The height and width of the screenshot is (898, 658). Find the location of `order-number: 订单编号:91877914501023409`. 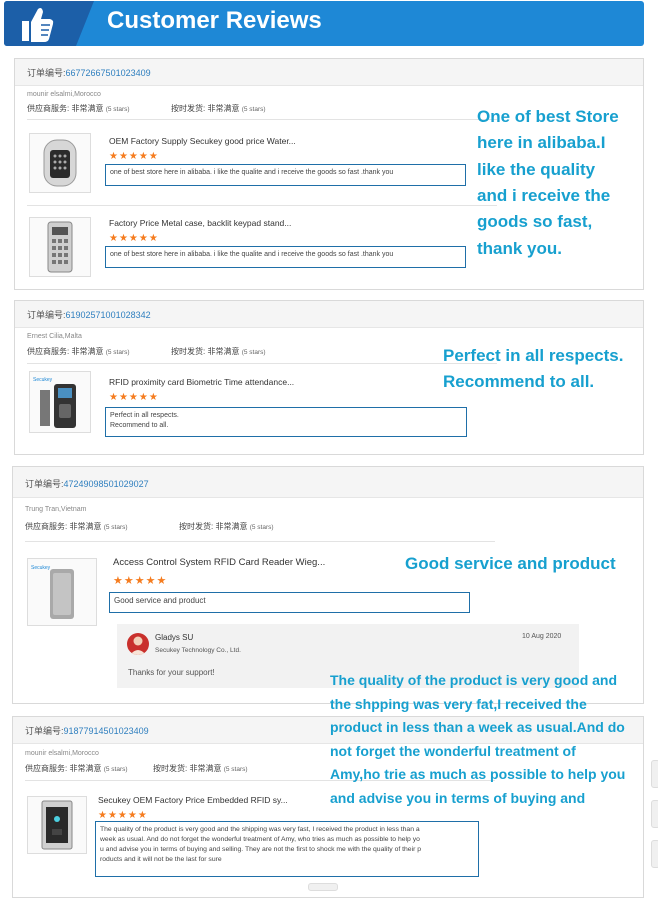

order-number: 订单编号:91877914501023409 is located at coordinates (87, 731).